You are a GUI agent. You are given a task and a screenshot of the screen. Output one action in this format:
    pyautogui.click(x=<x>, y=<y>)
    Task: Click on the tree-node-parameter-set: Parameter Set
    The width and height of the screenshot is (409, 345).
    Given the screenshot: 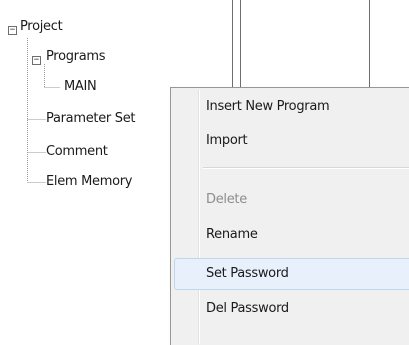 What is the action you would take?
    pyautogui.click(x=91, y=118)
    